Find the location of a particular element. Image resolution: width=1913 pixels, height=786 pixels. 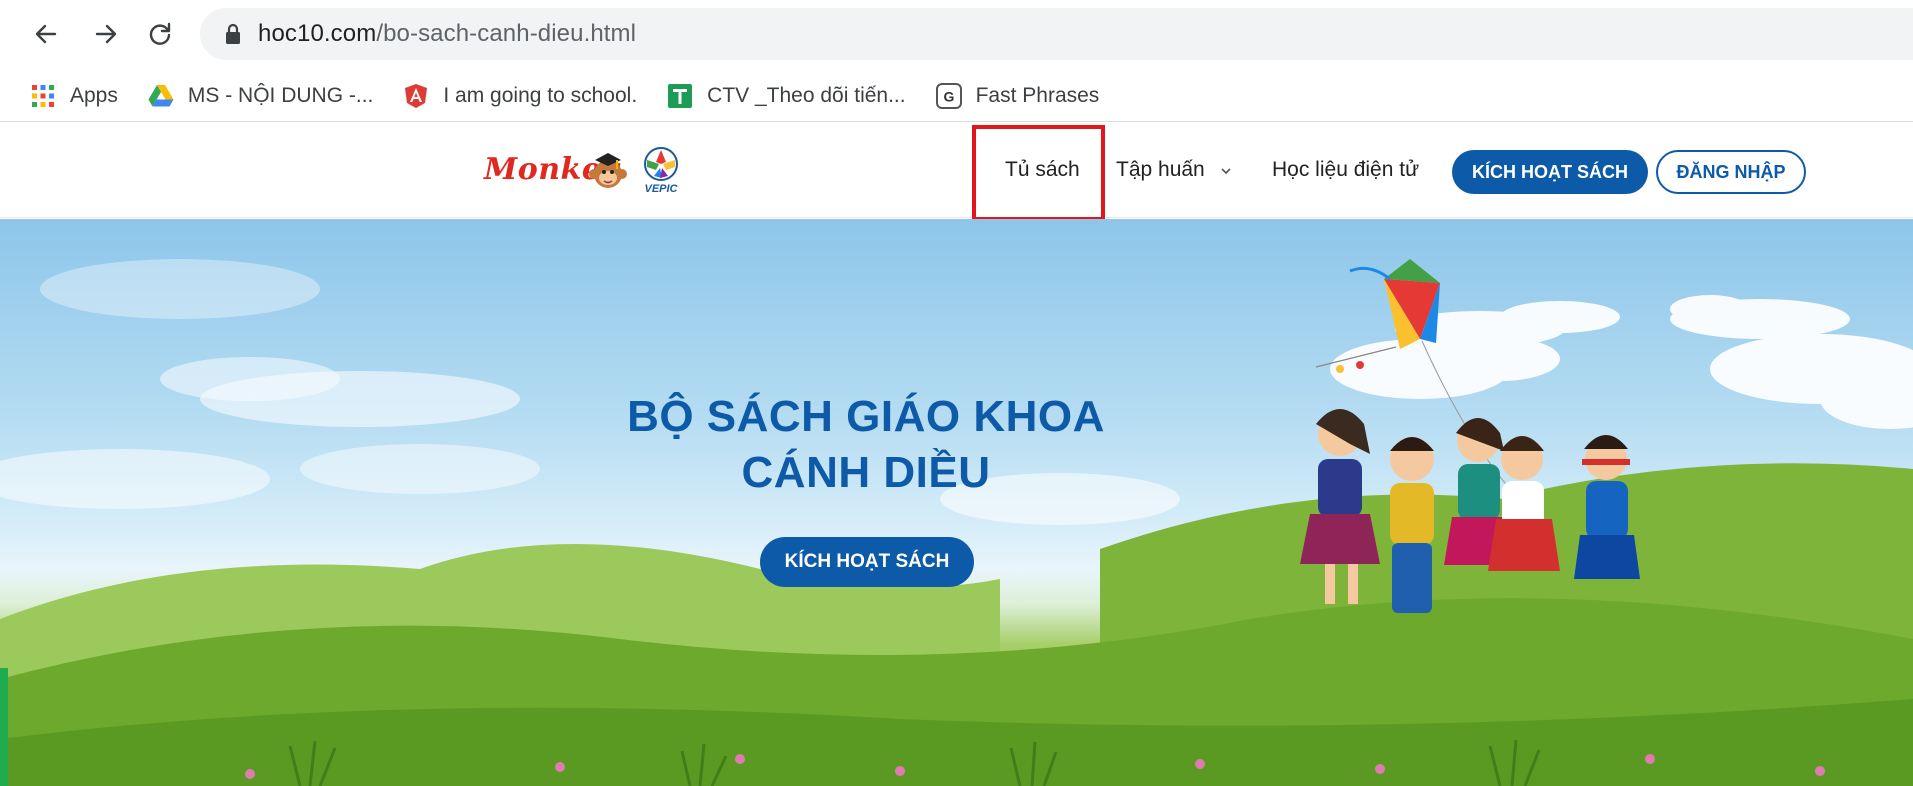

address-url: hoc10.com/bo-sach-canh-dieu.html is located at coordinates (447, 34).